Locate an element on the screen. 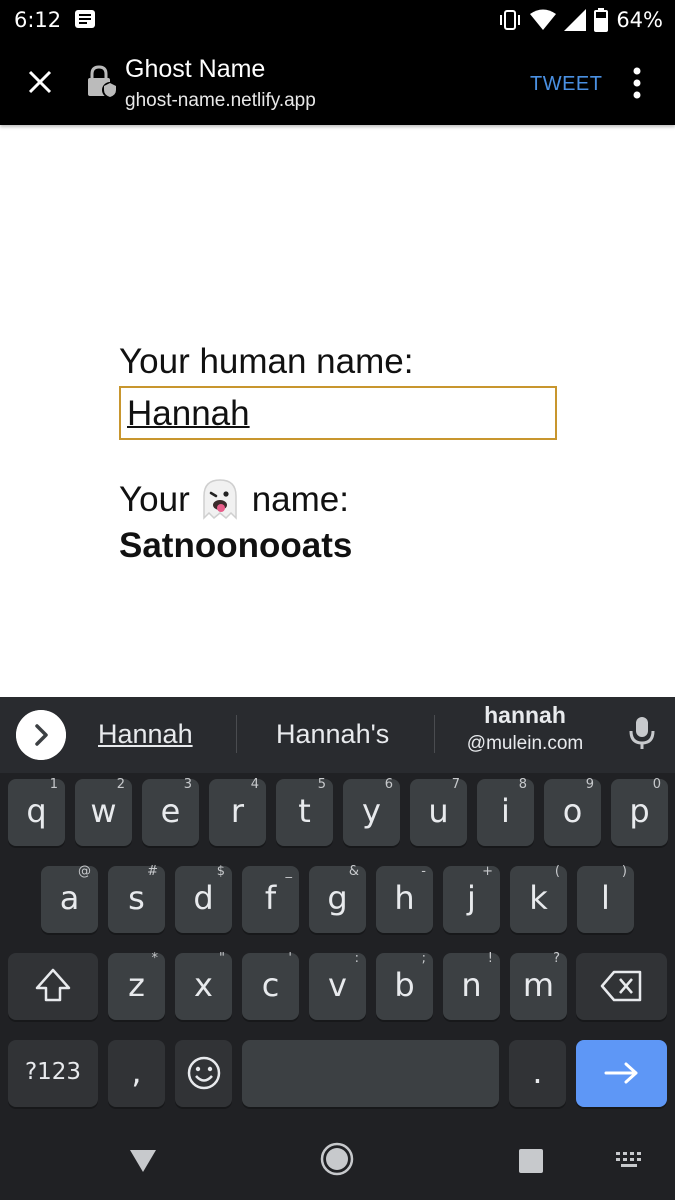 This screenshot has height=1200, width=675. key-k: k( is located at coordinates (538, 898).